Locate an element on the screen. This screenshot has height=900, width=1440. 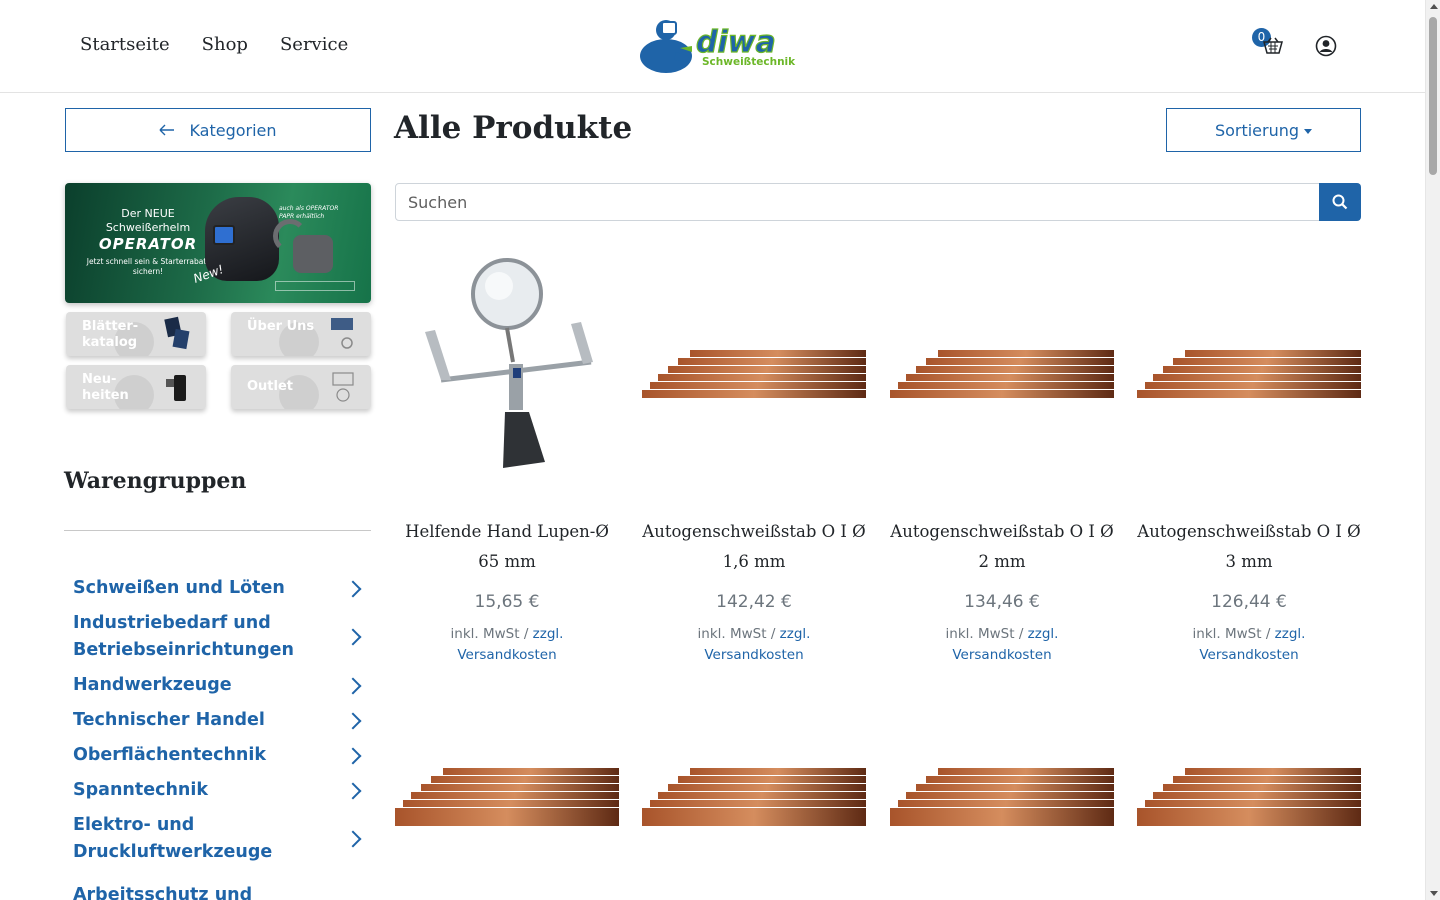
scroll-down-arrow-icon is located at coordinates (1434, 893).